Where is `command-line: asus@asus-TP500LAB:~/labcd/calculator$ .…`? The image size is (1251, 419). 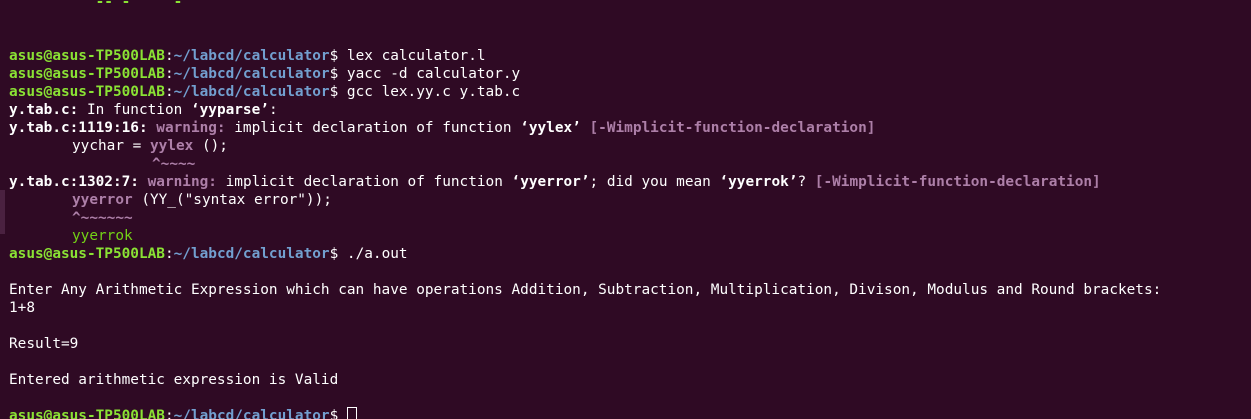 command-line: asus@asus-TP500LAB:~/labcd/calculator$ .… is located at coordinates (630, 254).